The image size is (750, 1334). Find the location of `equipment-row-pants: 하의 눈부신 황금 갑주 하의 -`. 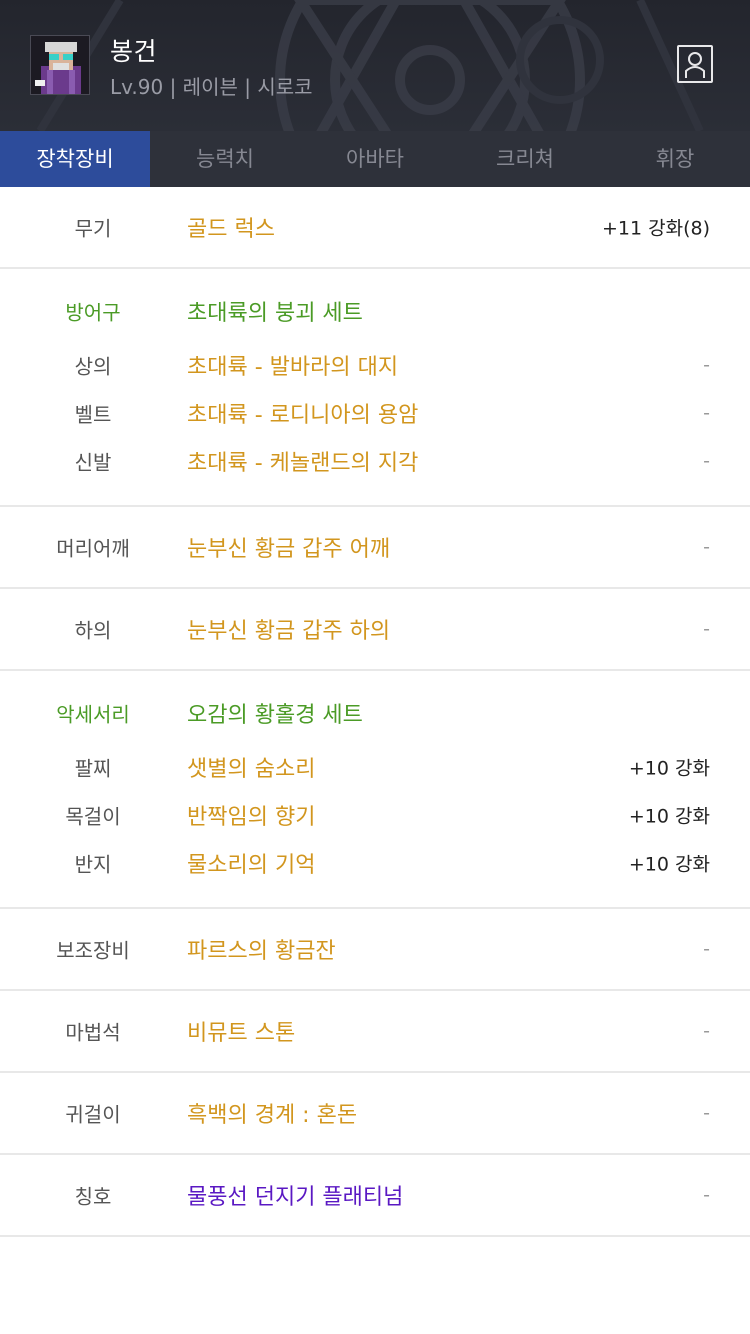

equipment-row-pants: 하의 눈부신 황금 갑주 하의 - is located at coordinates (375, 629).